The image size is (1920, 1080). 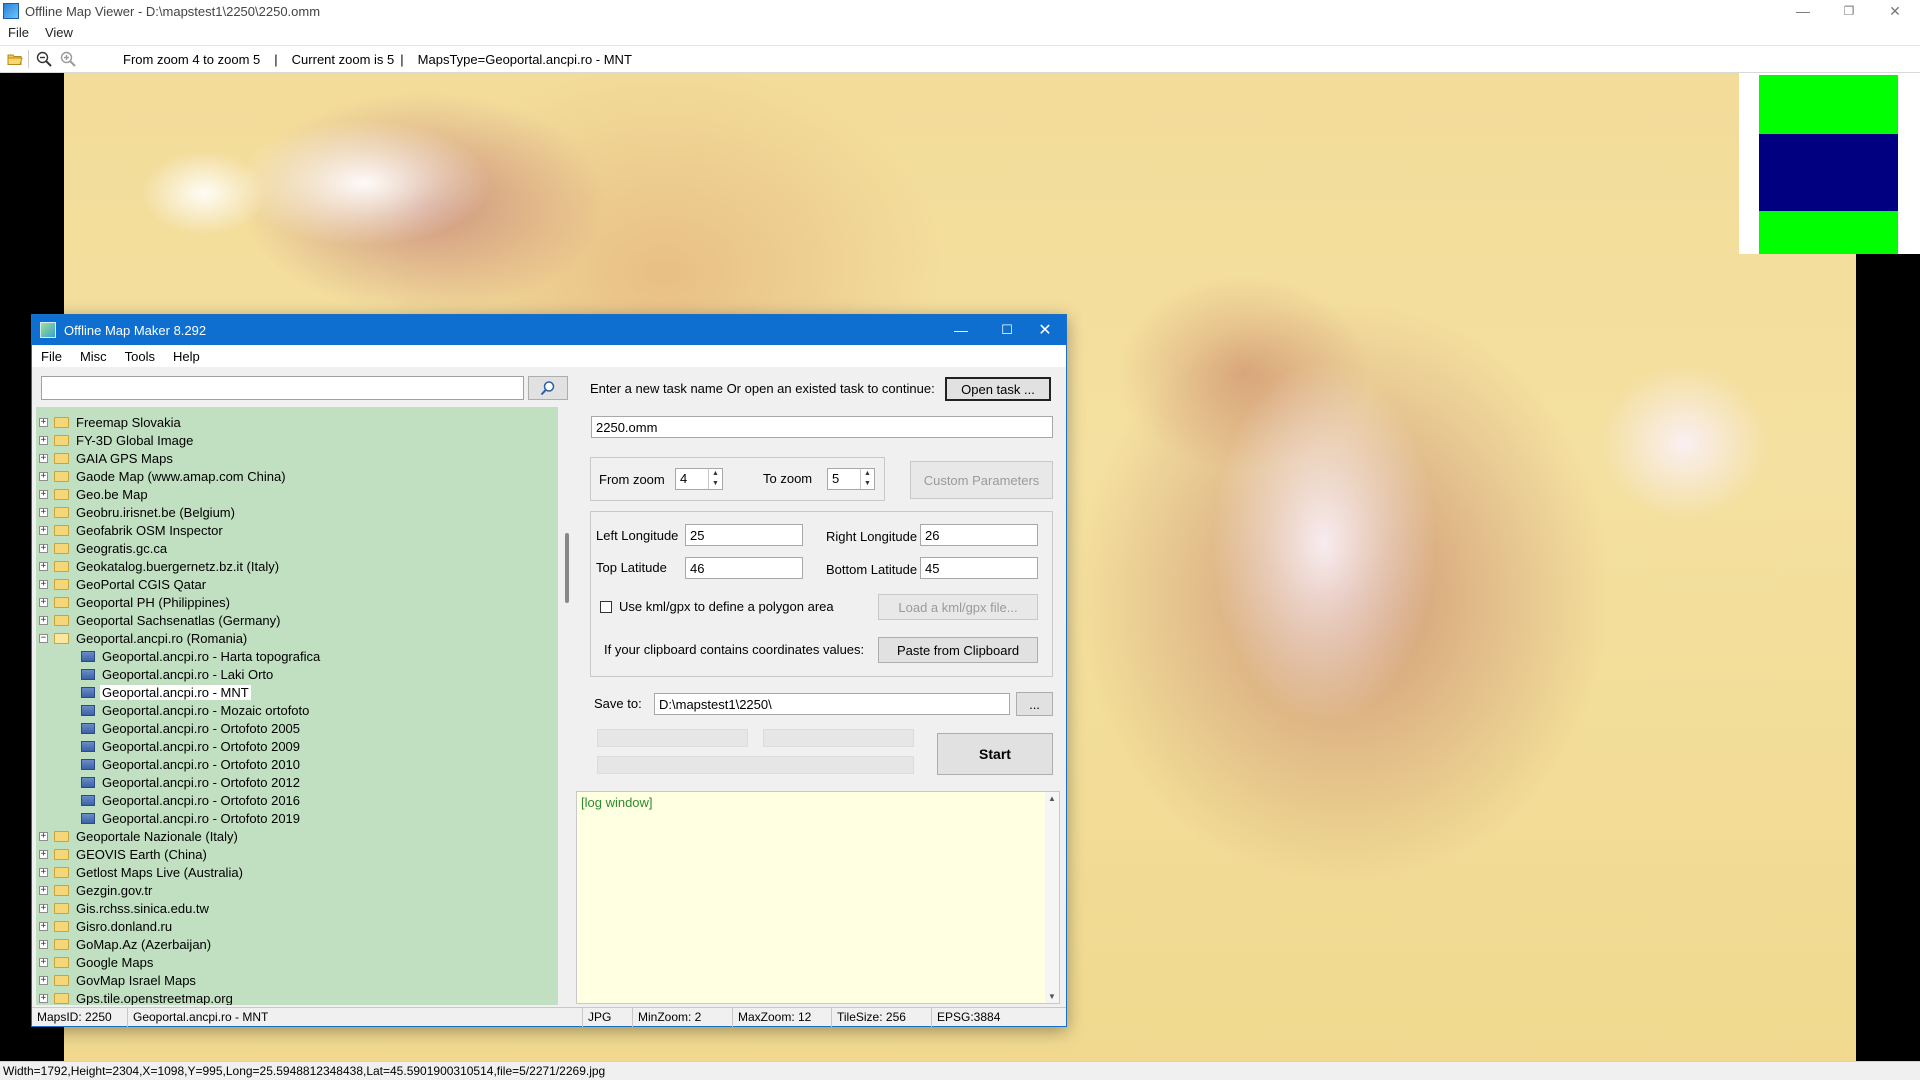 I want to click on tree-folder-item: + GoMap.Az (Azerbaijan), so click(x=124, y=944).